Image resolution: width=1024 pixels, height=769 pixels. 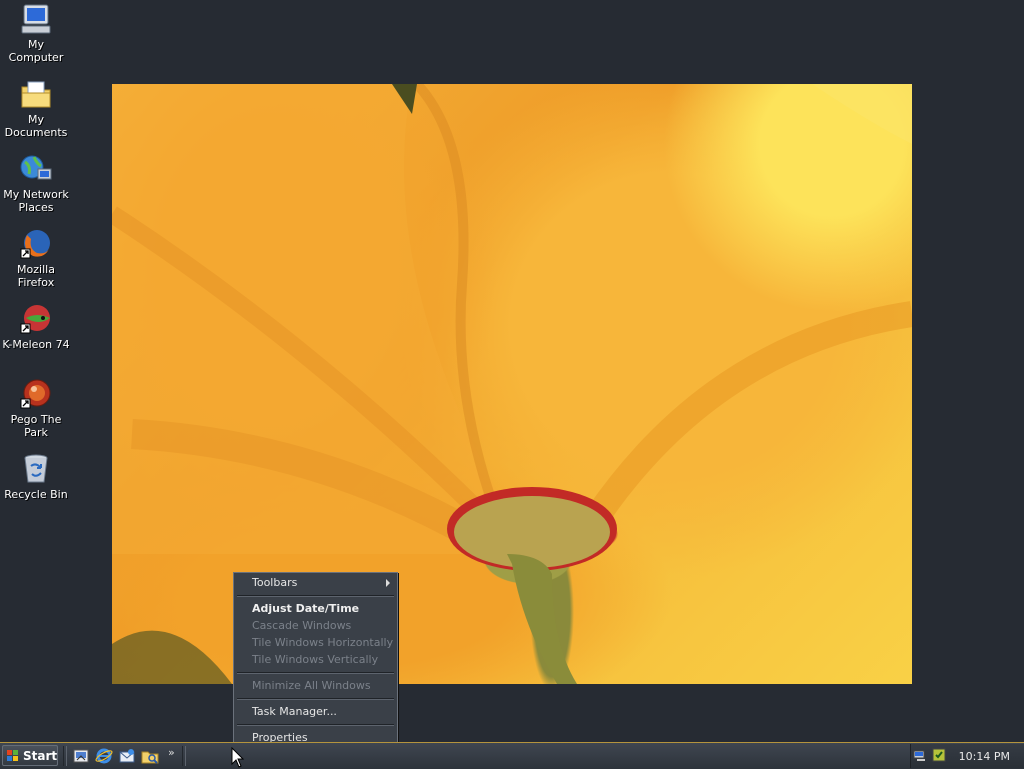 I want to click on menu-item-adjust-date-time: Adjust Date/Time, so click(x=315, y=608).